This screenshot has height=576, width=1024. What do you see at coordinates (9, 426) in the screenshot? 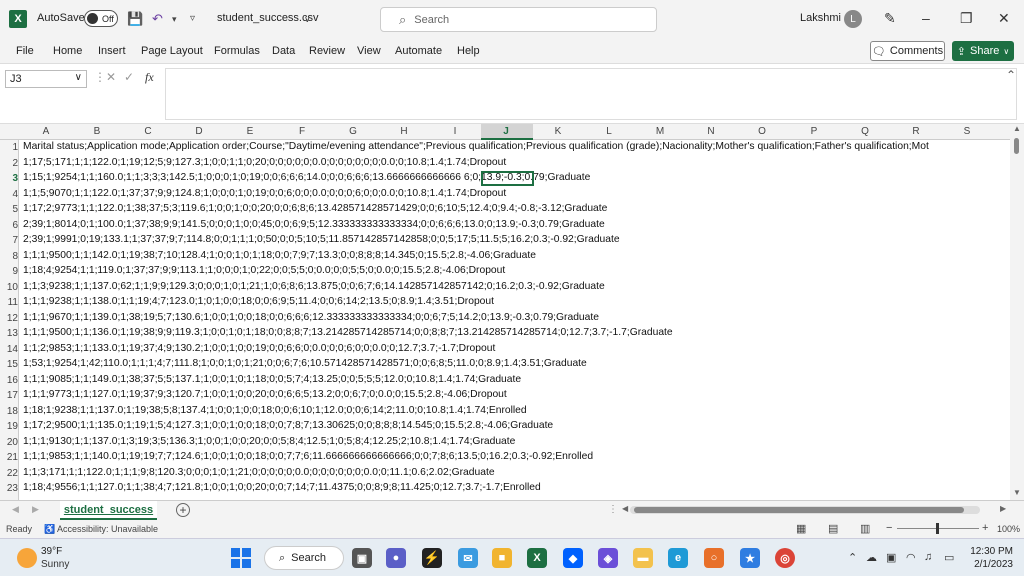
I see `row-number: 19` at bounding box center [9, 426].